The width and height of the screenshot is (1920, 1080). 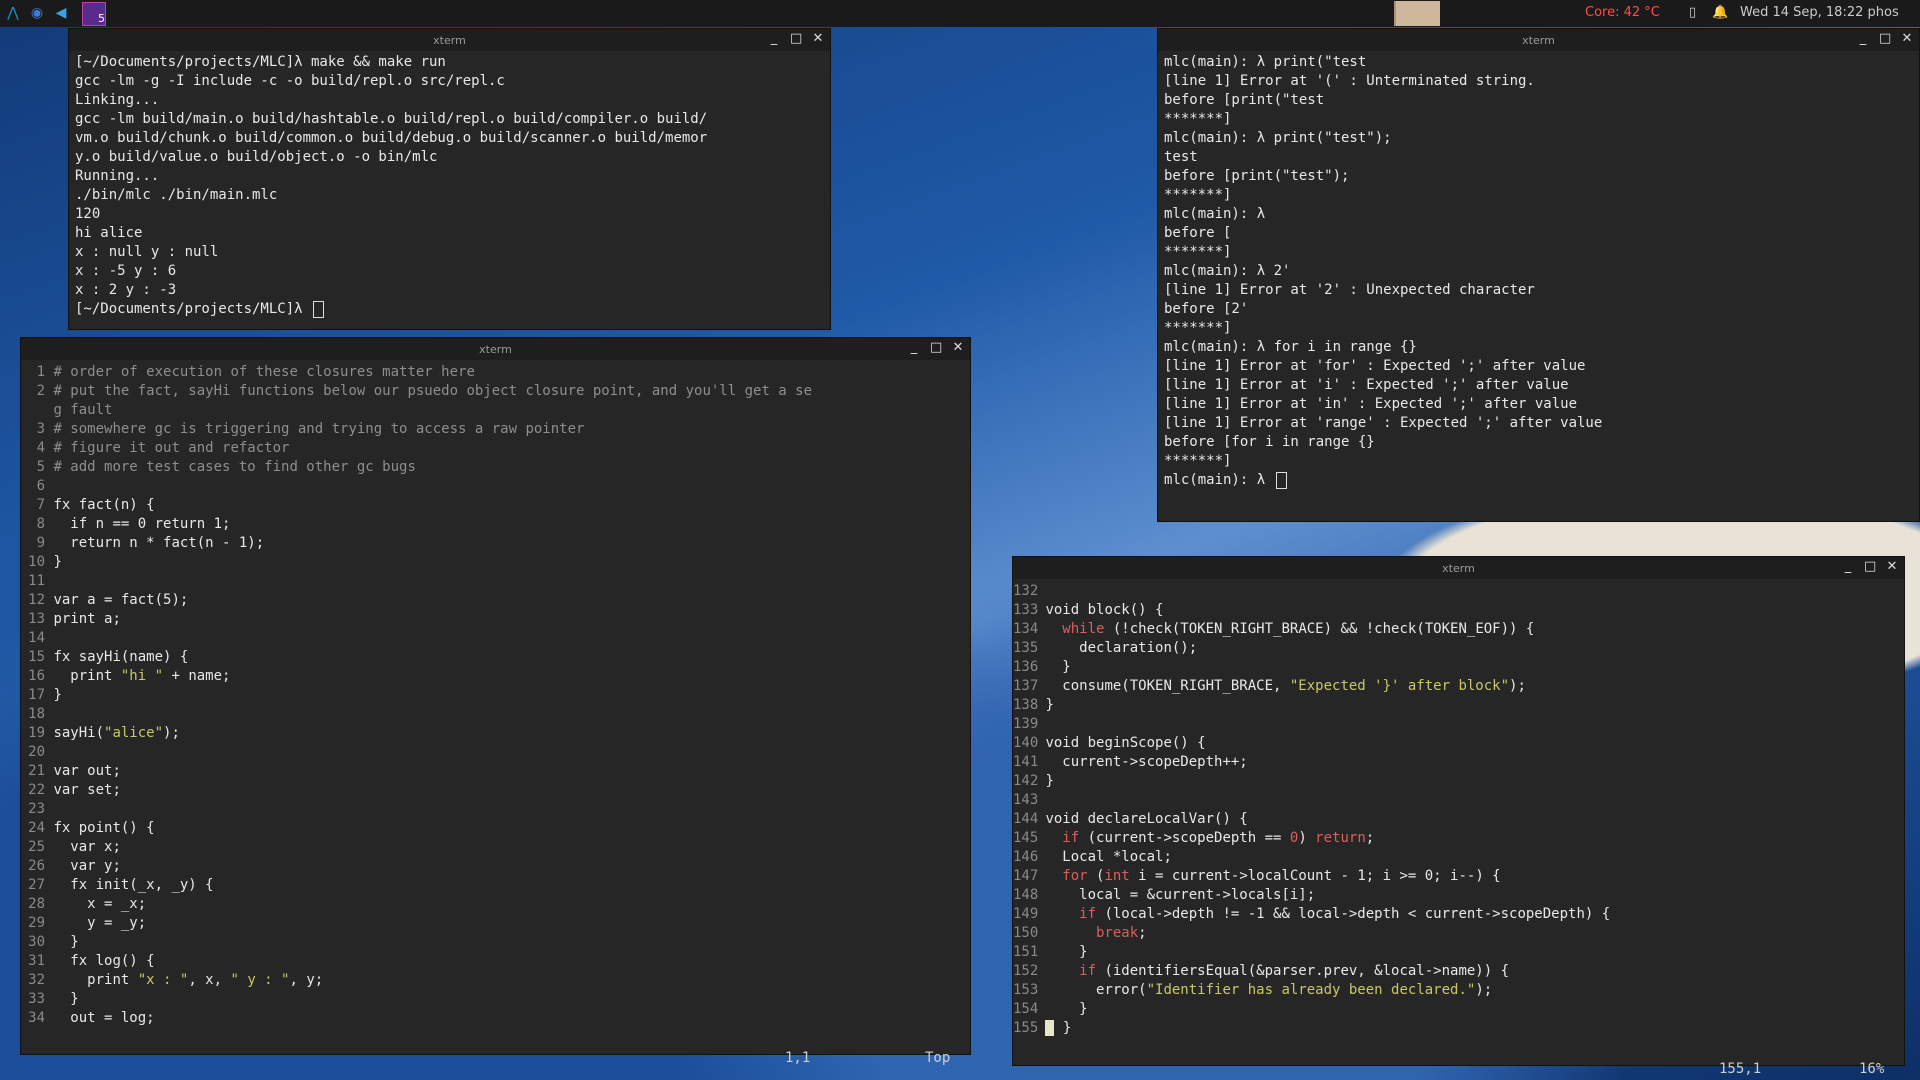 I want to click on terminal-line: mlc(main): λ print("test, so click(x=1265, y=62).